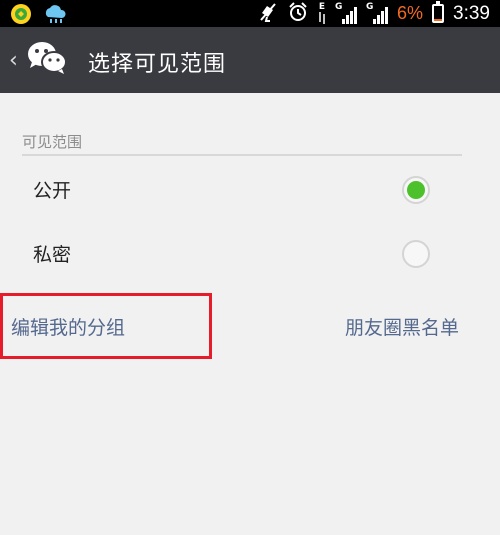 The width and height of the screenshot is (500, 535). Describe the element at coordinates (402, 326) in the screenshot. I see `moments-blacklist-link: 朋友圈黑名单` at that location.